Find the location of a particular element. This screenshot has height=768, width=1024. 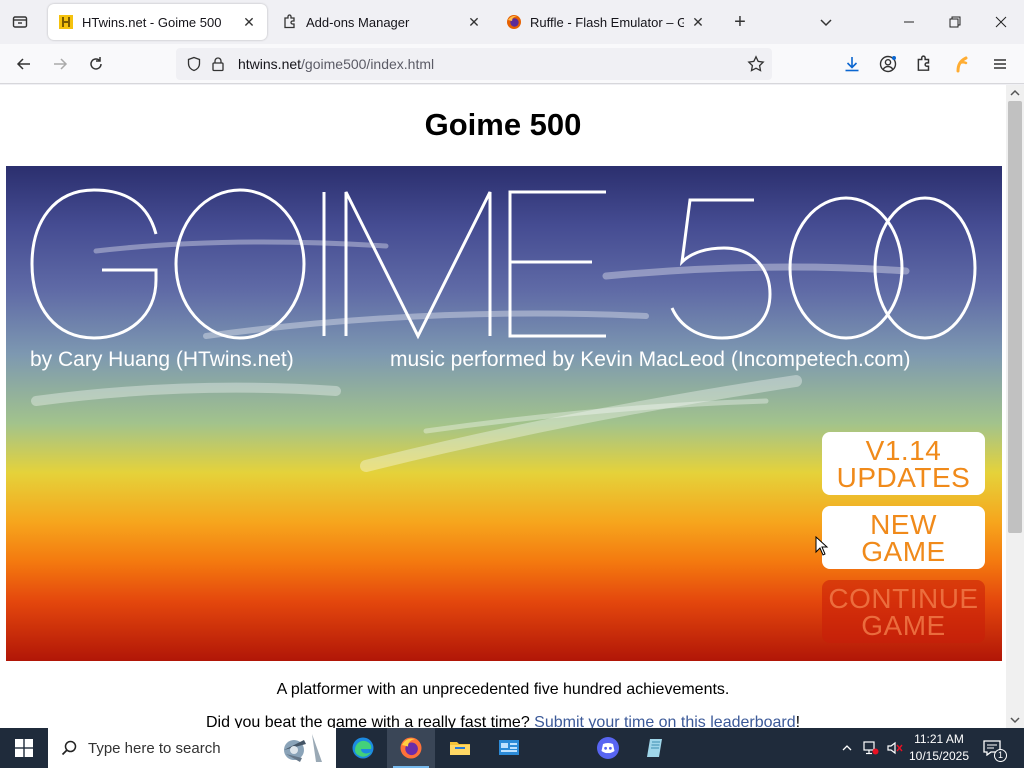

speaker-muted-icon is located at coordinates (895, 748).